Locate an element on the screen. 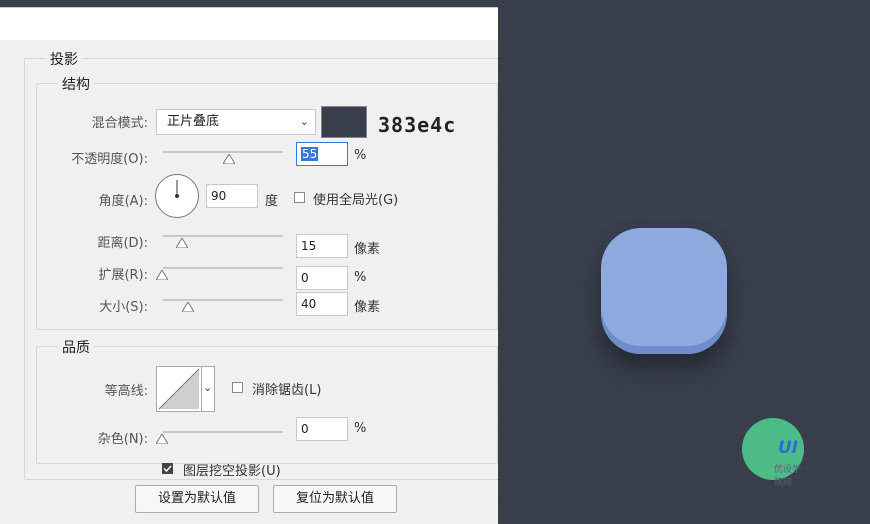  size-slider-thumb is located at coordinates (188, 307).